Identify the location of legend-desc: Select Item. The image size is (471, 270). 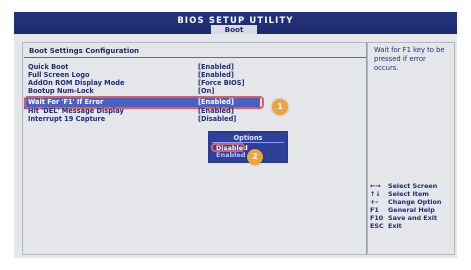
(408, 194).